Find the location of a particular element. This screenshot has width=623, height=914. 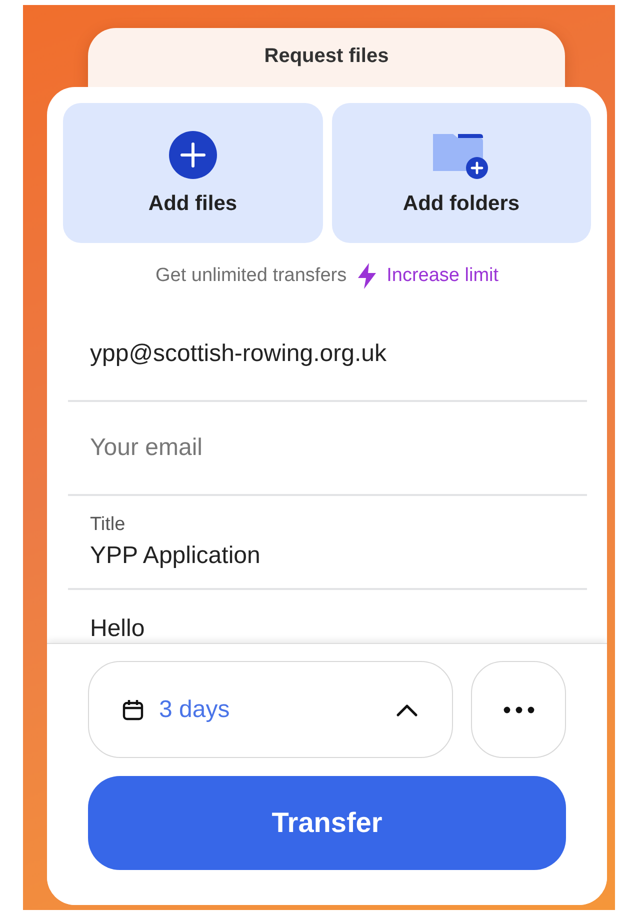

request-files-tab: Request files is located at coordinates (326, 57).